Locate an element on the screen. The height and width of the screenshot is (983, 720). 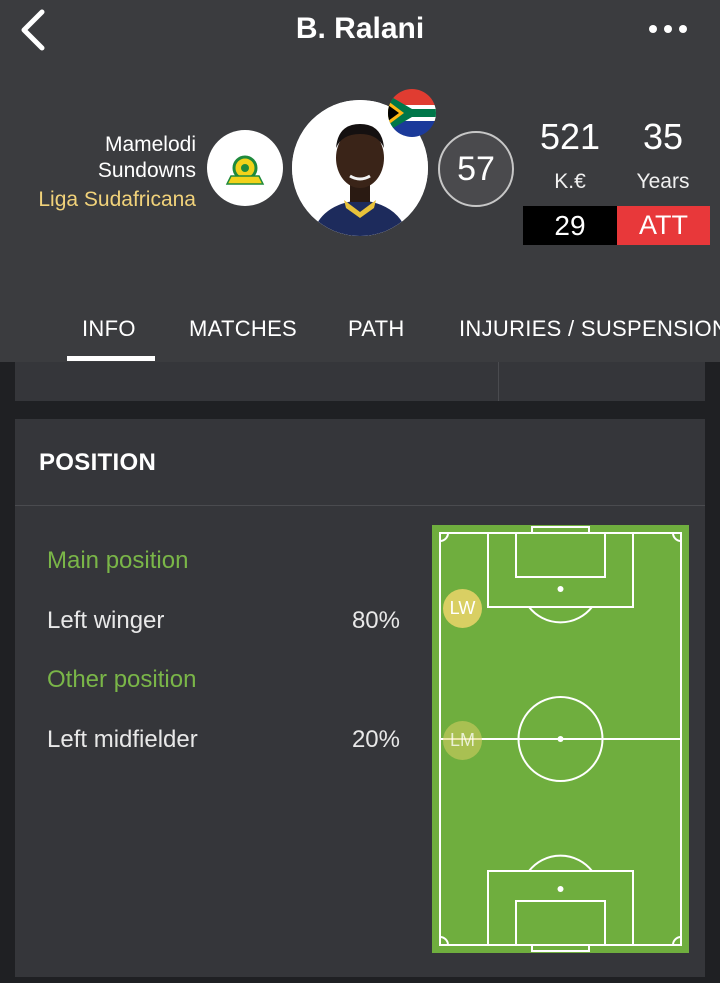
other-position-pct: 20% is located at coordinates (375, 739).